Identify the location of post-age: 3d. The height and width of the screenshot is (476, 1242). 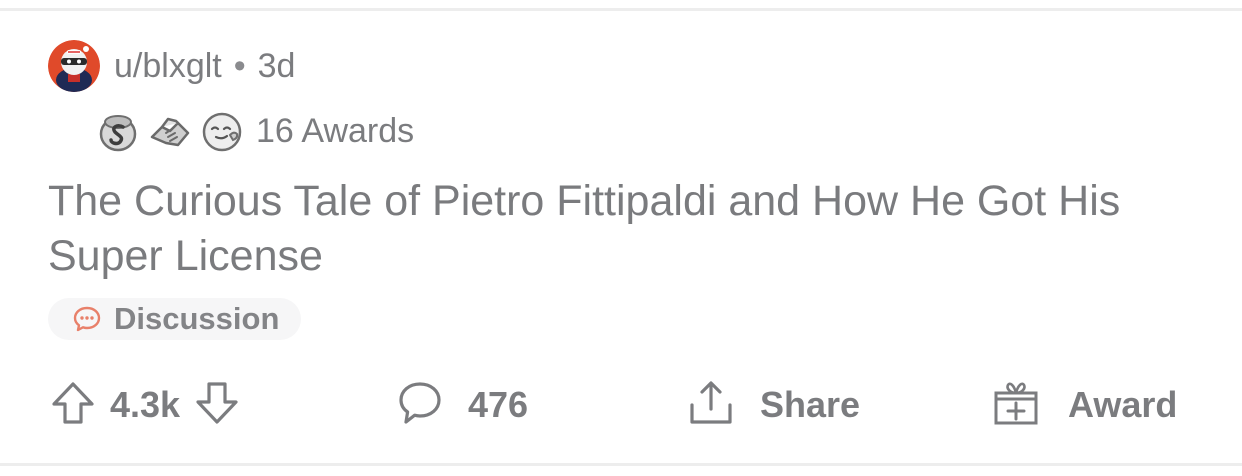
(276, 65).